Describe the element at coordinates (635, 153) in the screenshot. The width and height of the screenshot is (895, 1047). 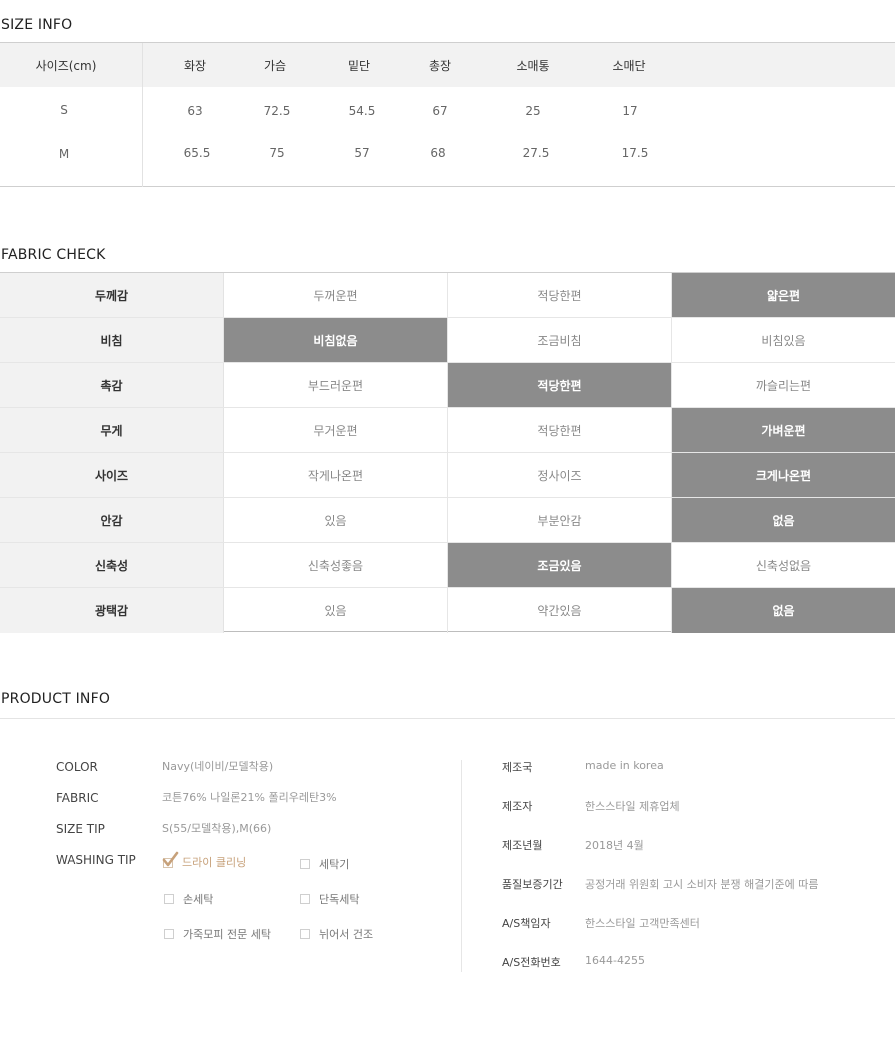
I see `size-cell: 17.5` at that location.